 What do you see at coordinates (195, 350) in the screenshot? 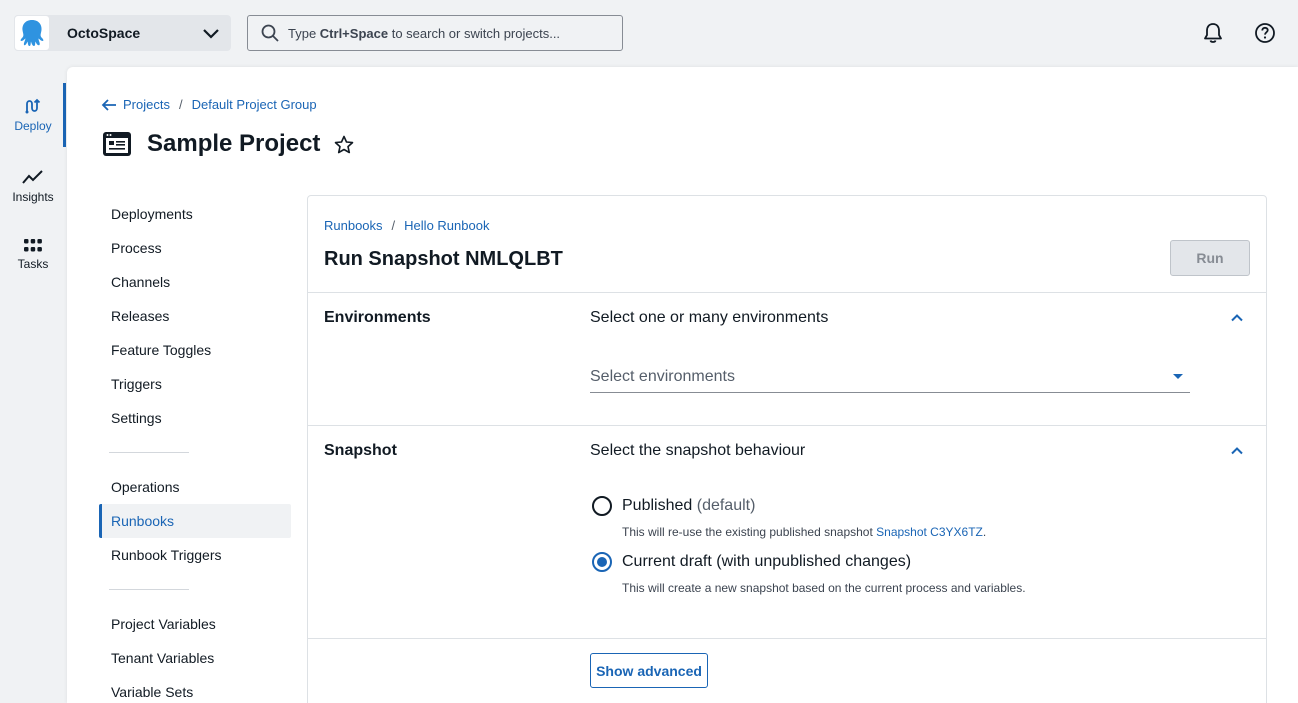
I see `nav-item-feature-toggles: Feature Toggles` at bounding box center [195, 350].